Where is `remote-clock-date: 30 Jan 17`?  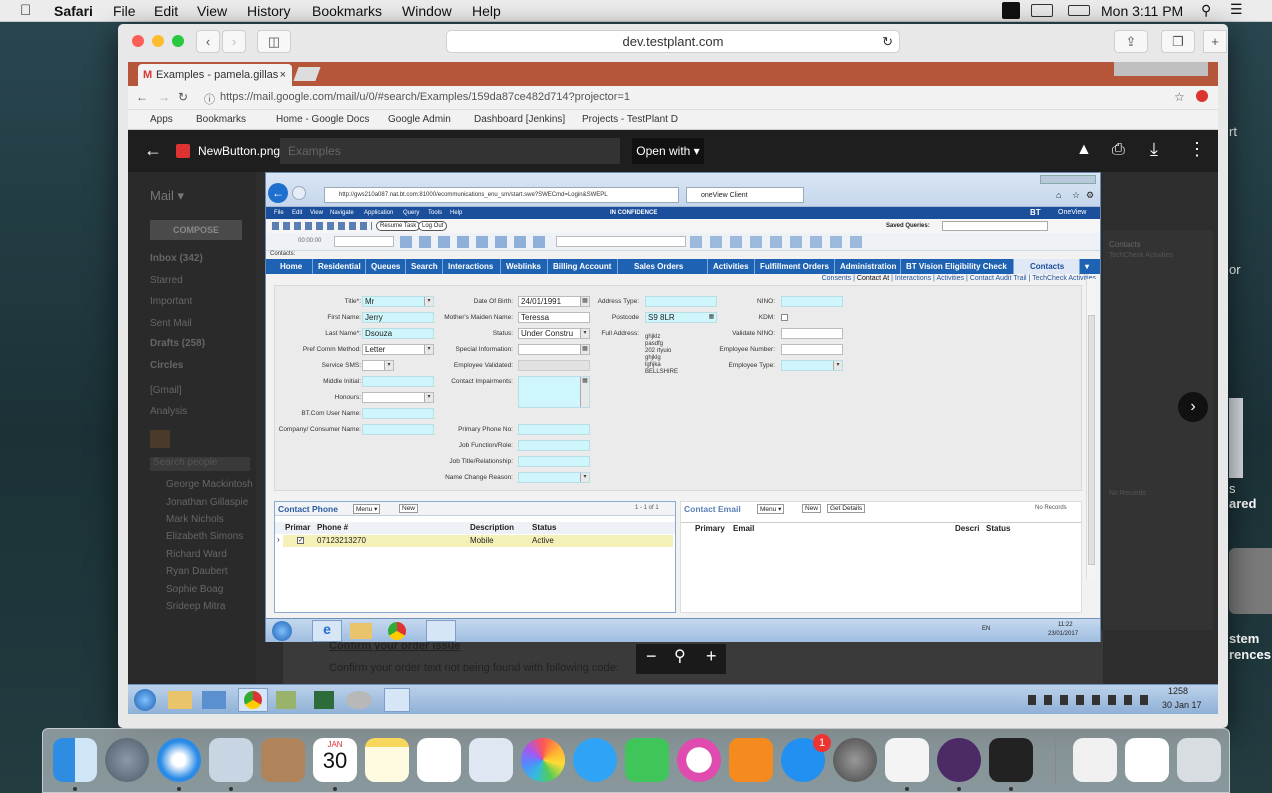
remote-clock-date: 30 Jan 17 is located at coordinates (1182, 705).